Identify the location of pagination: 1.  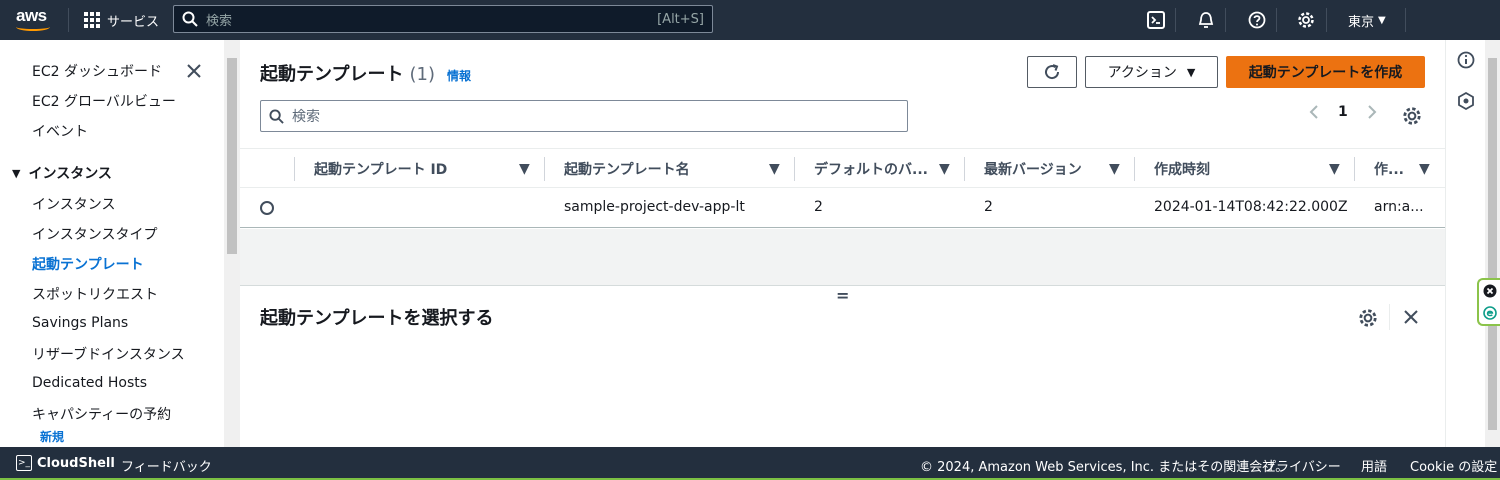
(1343, 112).